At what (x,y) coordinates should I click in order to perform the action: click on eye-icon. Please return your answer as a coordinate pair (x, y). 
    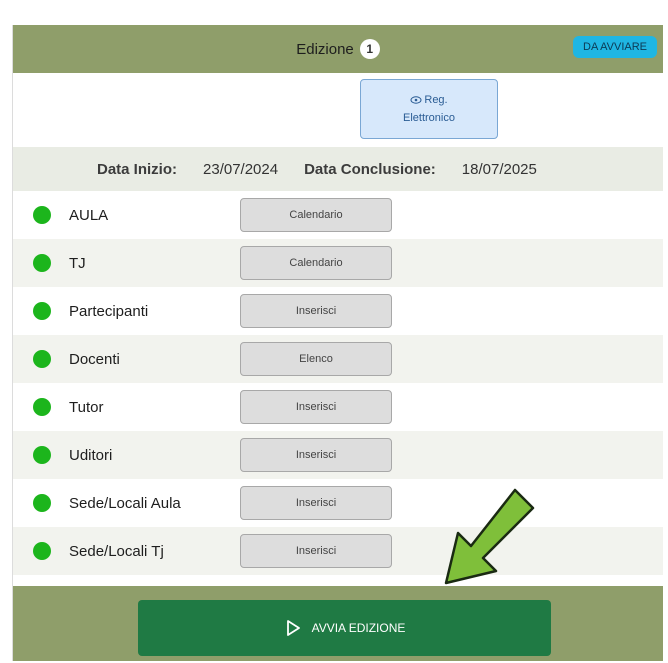
    Looking at the image, I should click on (416, 100).